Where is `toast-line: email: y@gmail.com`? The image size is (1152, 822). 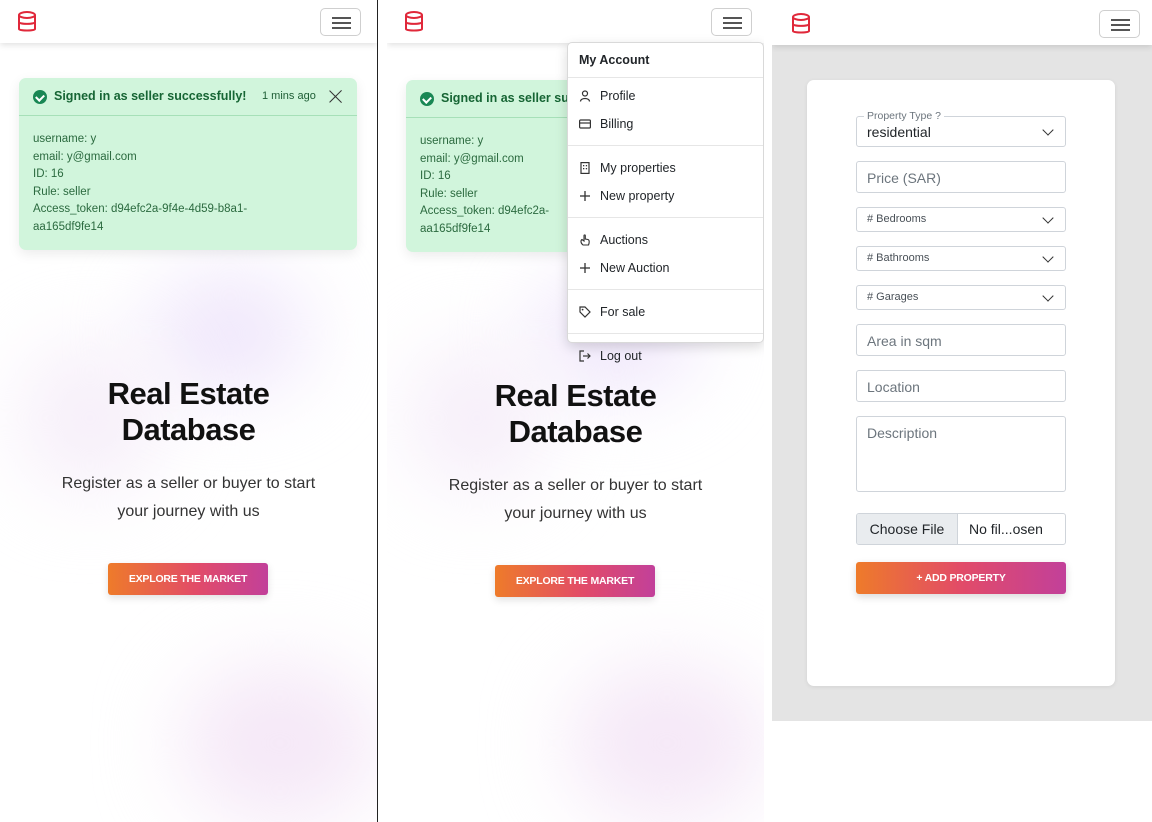
toast-line: email: y@gmail.com is located at coordinates (85, 156).